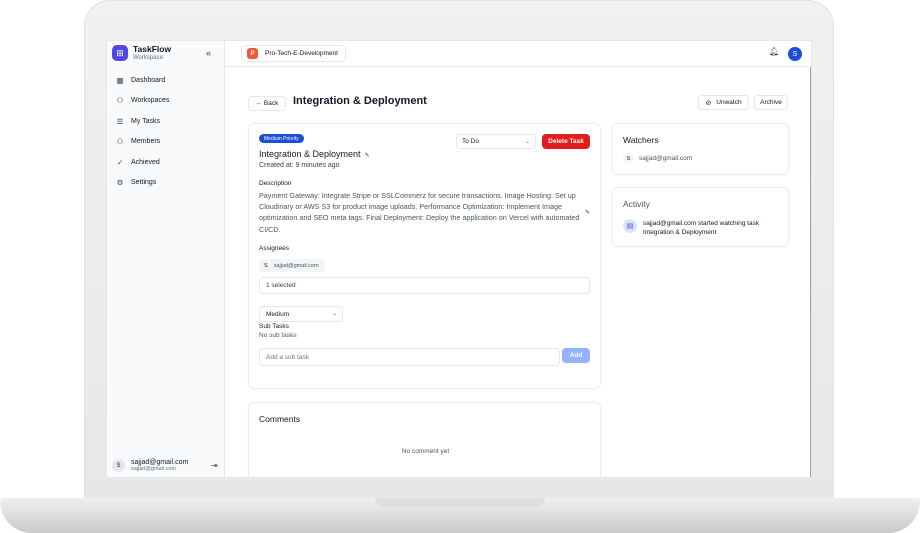 The height and width of the screenshot is (533, 920). Describe the element at coordinates (148, 80) in the screenshot. I see `sidebar-item-label: Dashboard` at that location.